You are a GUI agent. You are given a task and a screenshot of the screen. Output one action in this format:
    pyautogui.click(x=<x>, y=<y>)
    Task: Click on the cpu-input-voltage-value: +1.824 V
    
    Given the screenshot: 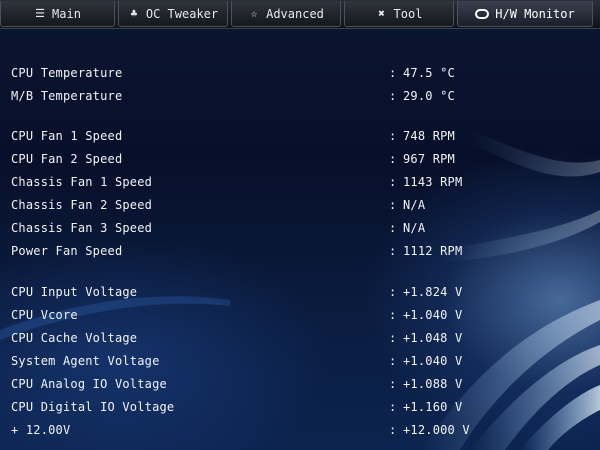 What is the action you would take?
    pyautogui.click(x=433, y=292)
    